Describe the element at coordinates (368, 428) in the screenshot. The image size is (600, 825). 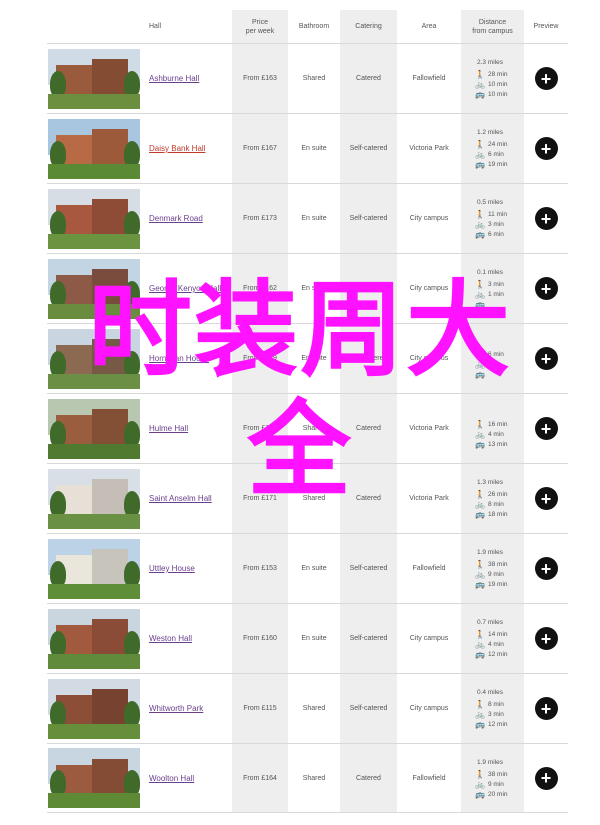
I see `catering-cell: Catered` at that location.